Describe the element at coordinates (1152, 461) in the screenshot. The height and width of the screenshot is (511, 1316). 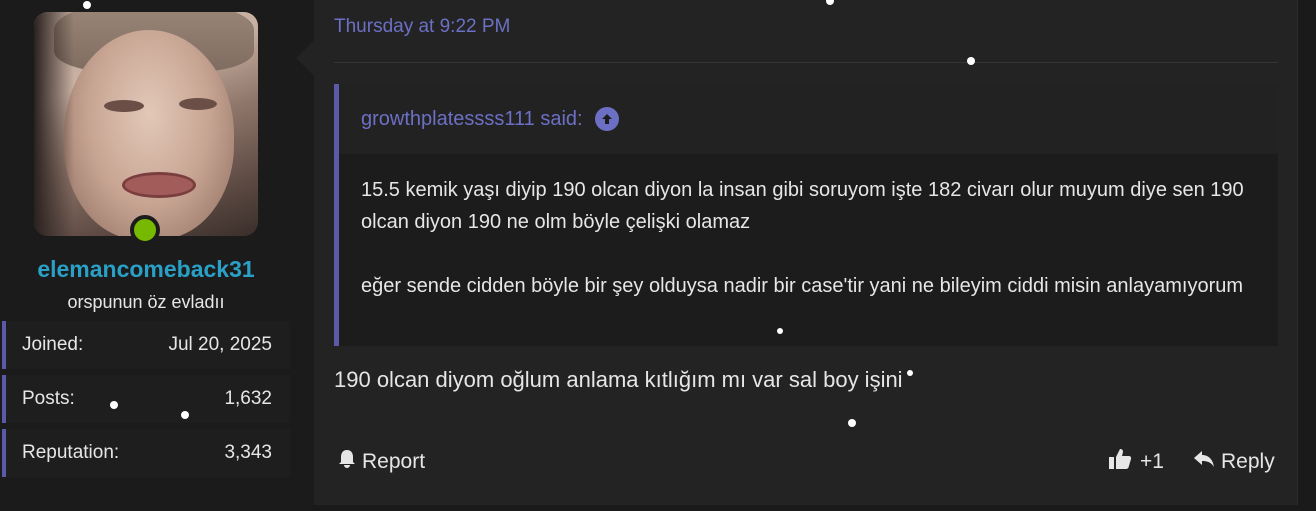
I see `like-count: +1` at that location.